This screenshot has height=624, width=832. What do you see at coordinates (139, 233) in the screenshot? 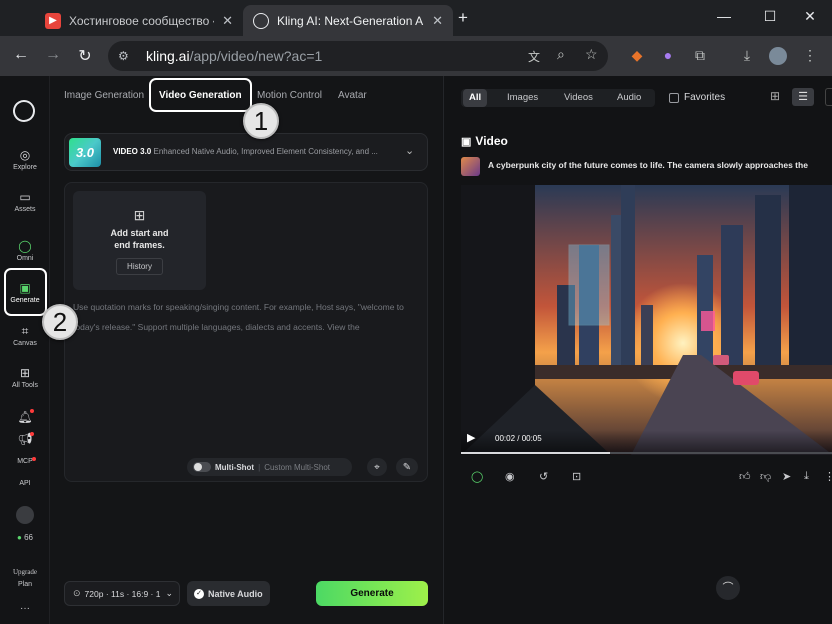
I see `frames-title-line1: Add start and` at bounding box center [139, 233].